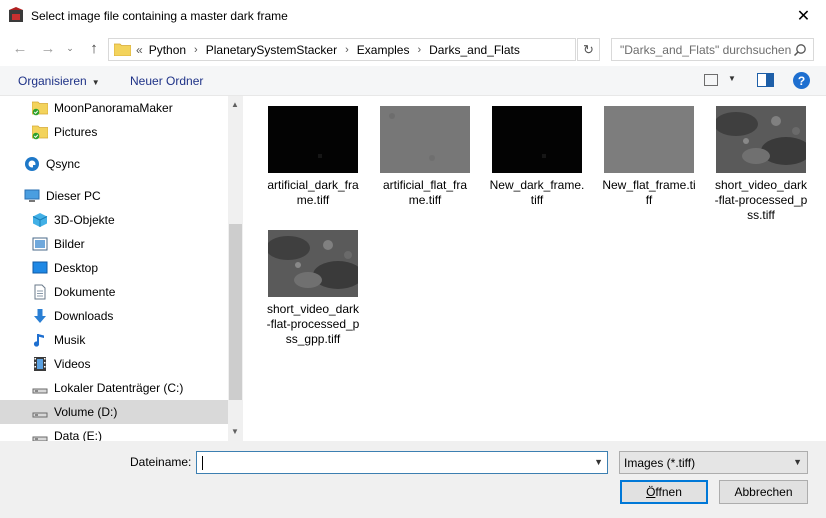 The image size is (826, 518). Describe the element at coordinates (706, 49) in the screenshot. I see `search-placeholder: "Darks_and_Flats" durchsuchen` at that location.